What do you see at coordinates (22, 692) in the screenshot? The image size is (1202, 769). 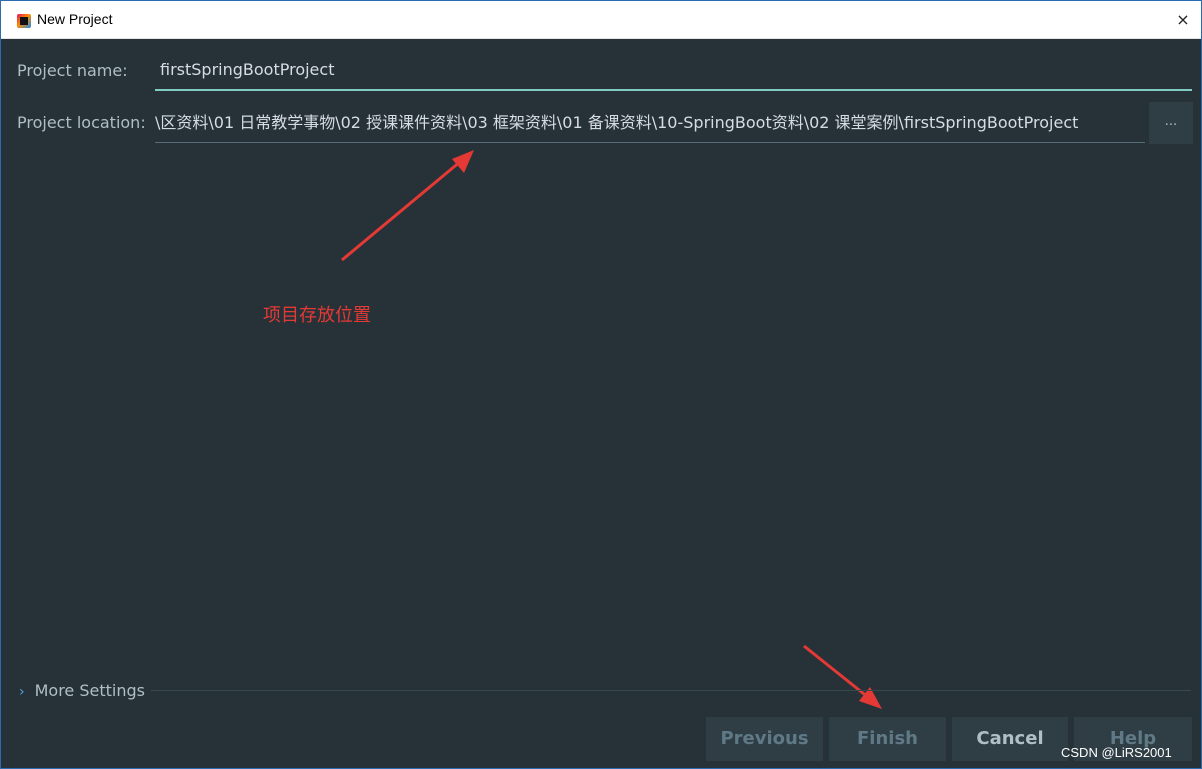 I see `chevron-right-icon: ›` at bounding box center [22, 692].